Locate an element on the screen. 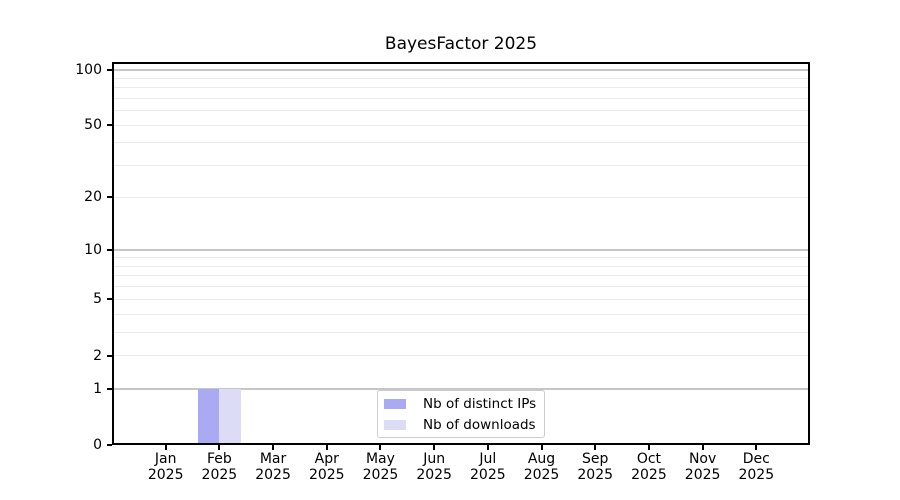 The width and height of the screenshot is (900, 500). y-tick-label: 5 is located at coordinates (97, 299).